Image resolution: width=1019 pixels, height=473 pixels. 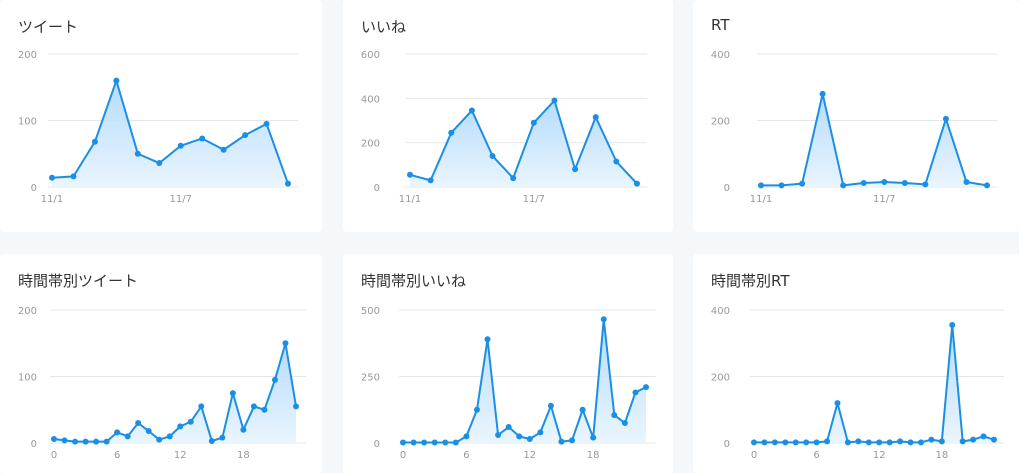 What do you see at coordinates (180, 199) in the screenshot?
I see `x-tick-label: 11/7` at bounding box center [180, 199].